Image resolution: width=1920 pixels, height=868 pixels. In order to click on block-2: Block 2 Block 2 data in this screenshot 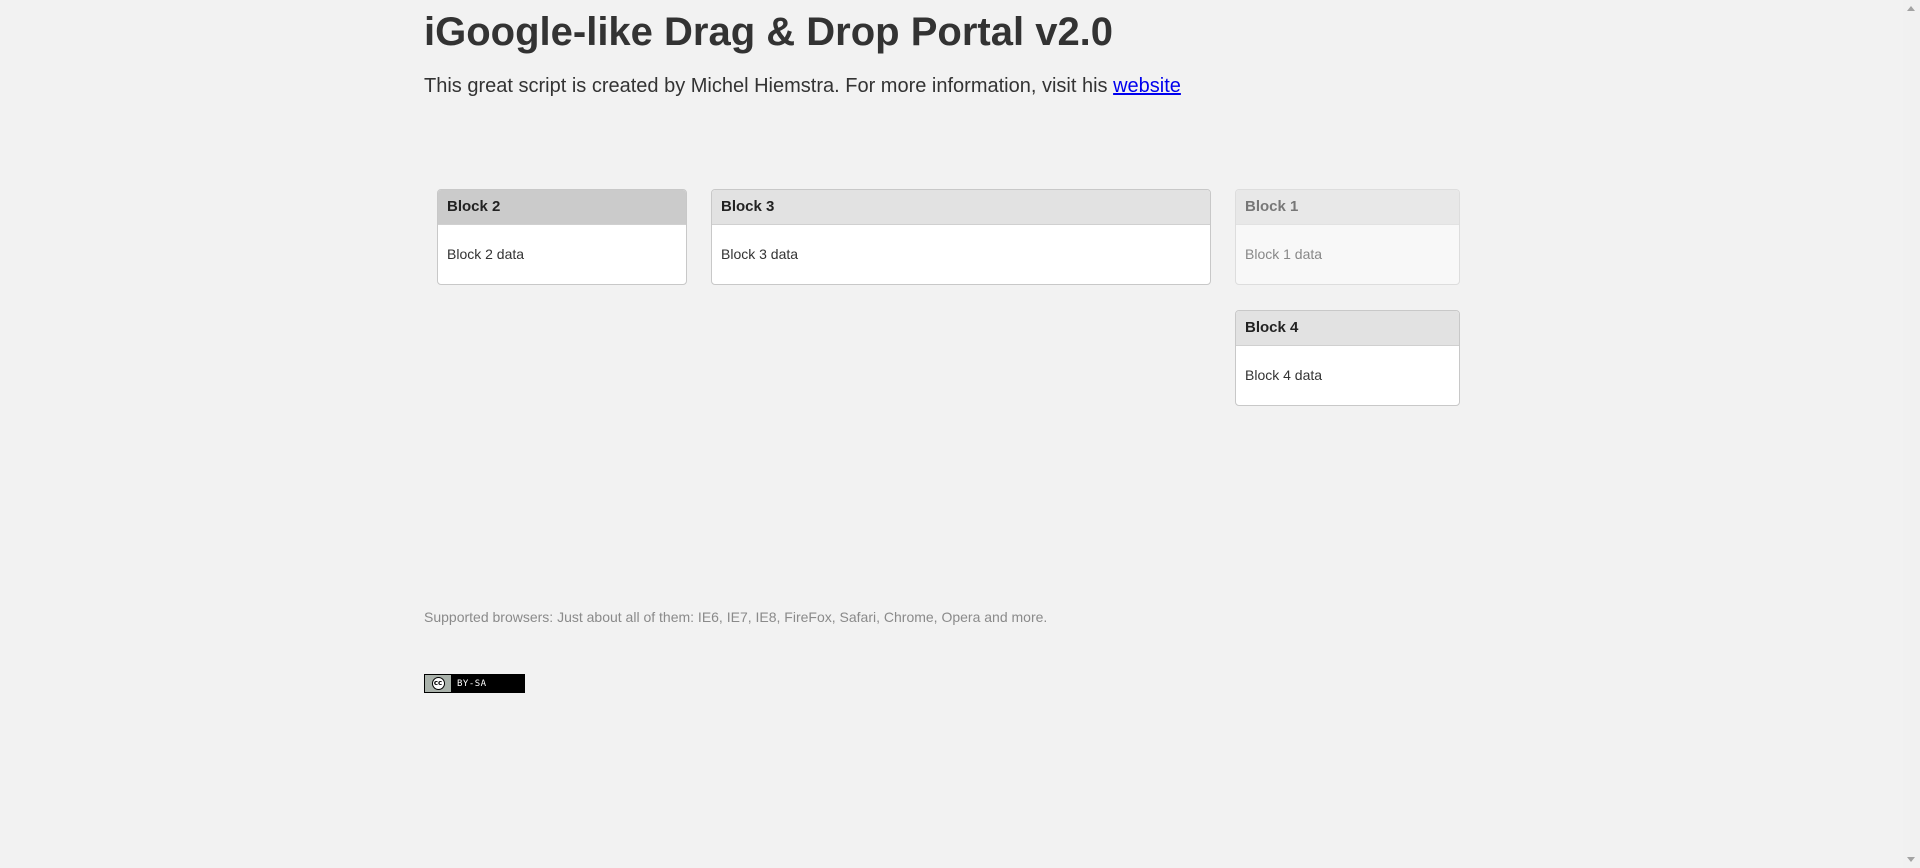, I will do `click(562, 237)`.